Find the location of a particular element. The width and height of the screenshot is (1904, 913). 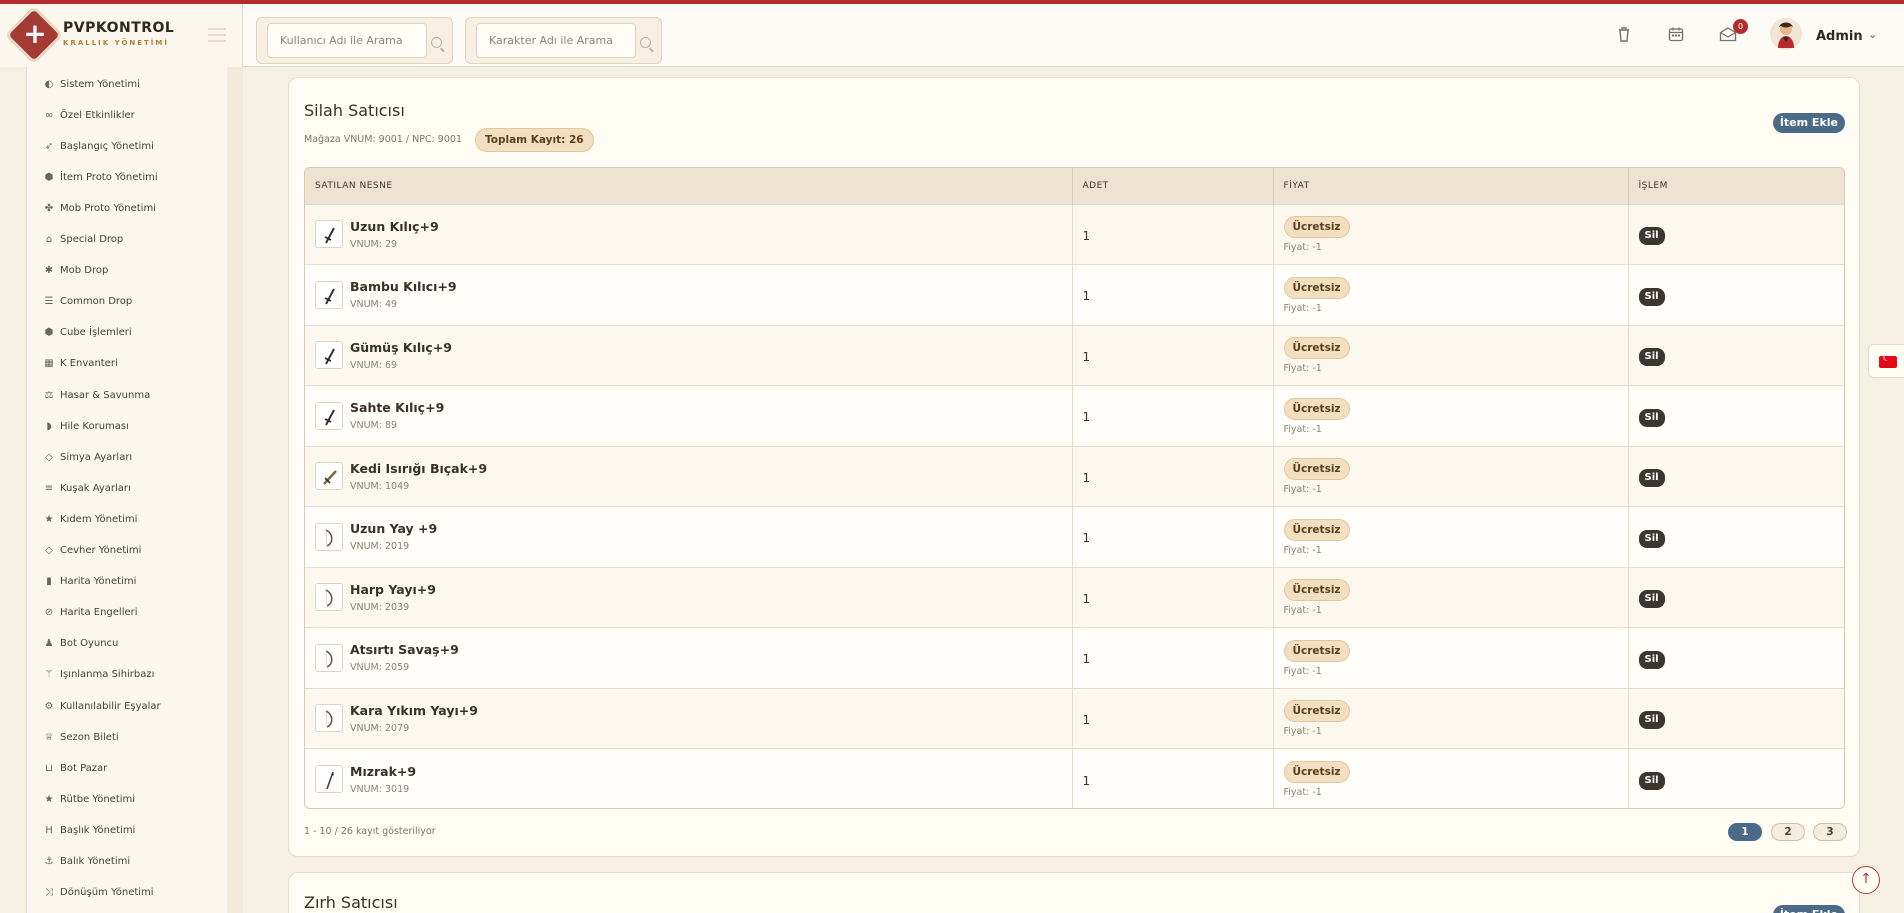

avatar is located at coordinates (1786, 34).